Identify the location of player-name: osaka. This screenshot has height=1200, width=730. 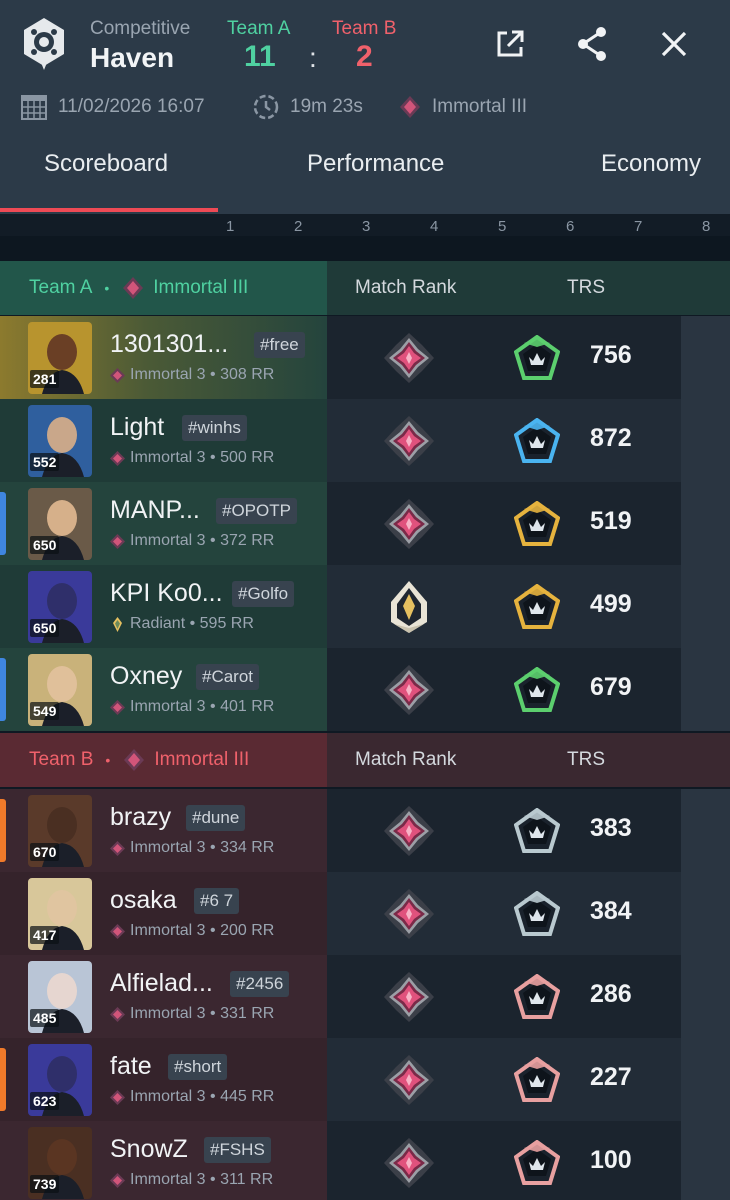
(143, 900).